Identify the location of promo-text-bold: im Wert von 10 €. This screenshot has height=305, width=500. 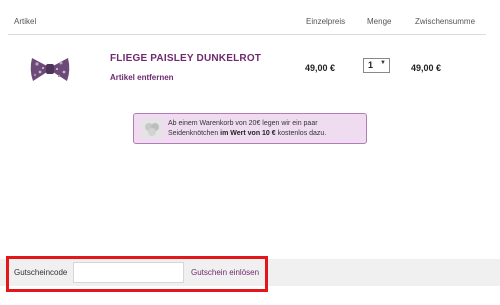
(248, 133).